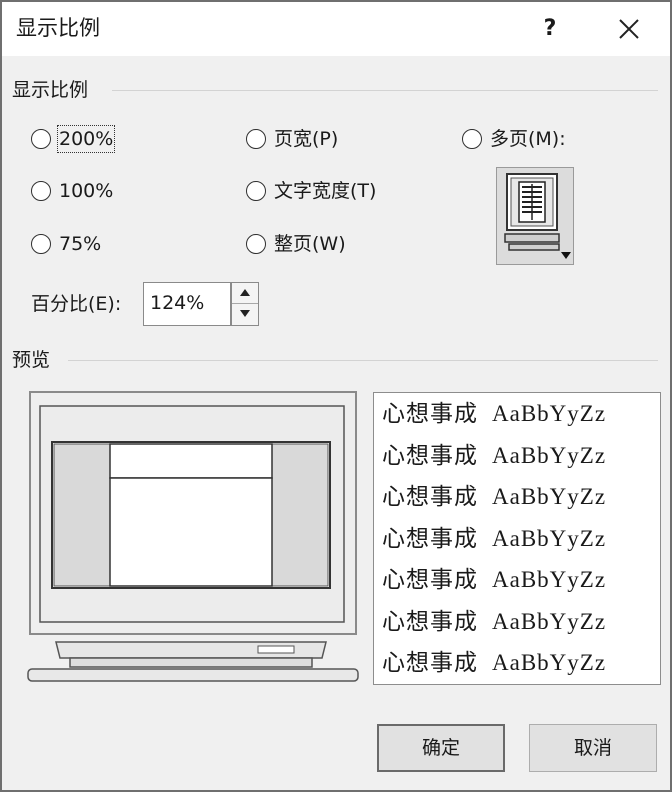 The image size is (672, 792). I want to click on radio-text-width: 文字宽度(T), so click(311, 191).